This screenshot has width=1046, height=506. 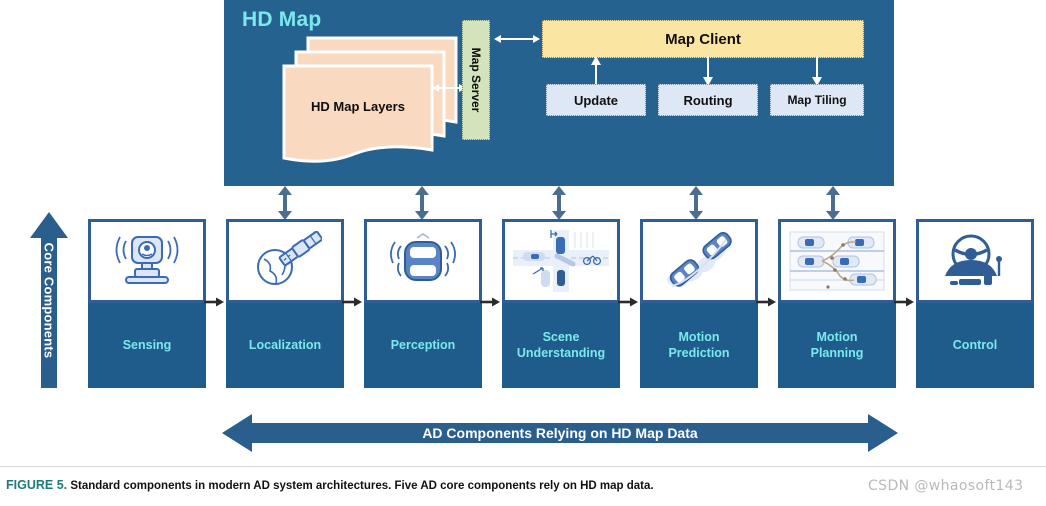 What do you see at coordinates (904, 302) in the screenshot?
I see `flow-arrow-planning-control` at bounding box center [904, 302].